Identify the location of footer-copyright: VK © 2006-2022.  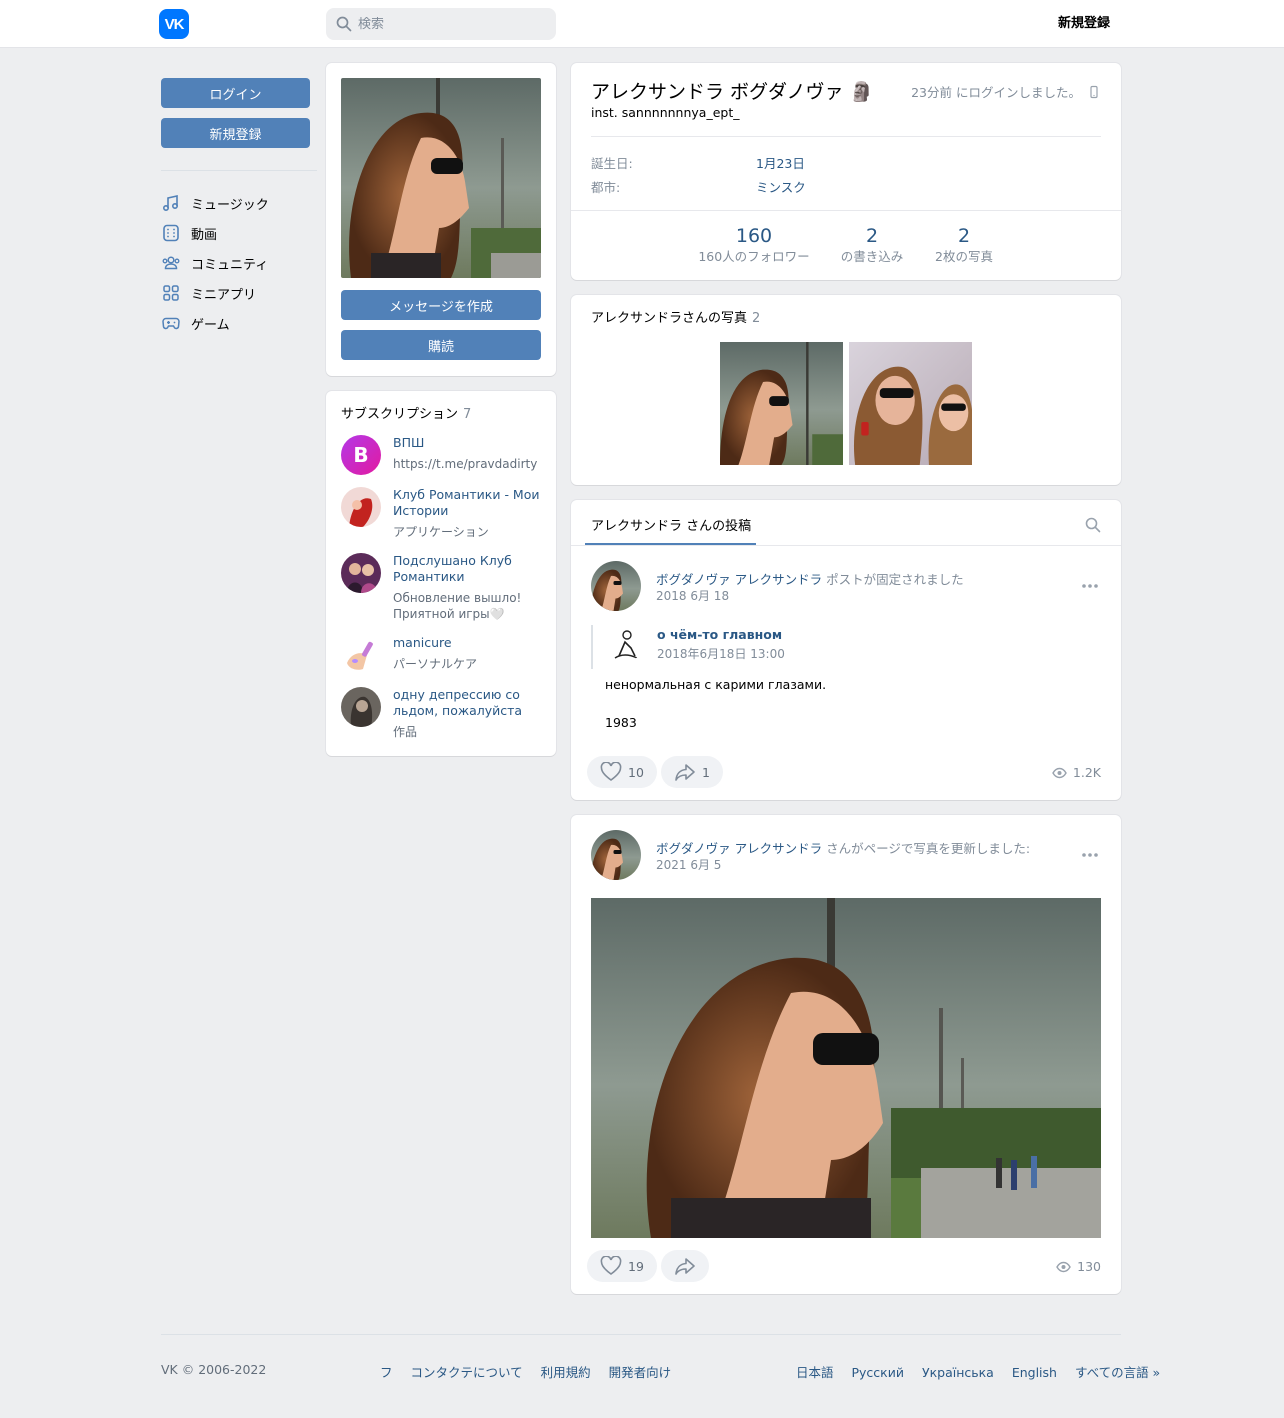
(214, 1369).